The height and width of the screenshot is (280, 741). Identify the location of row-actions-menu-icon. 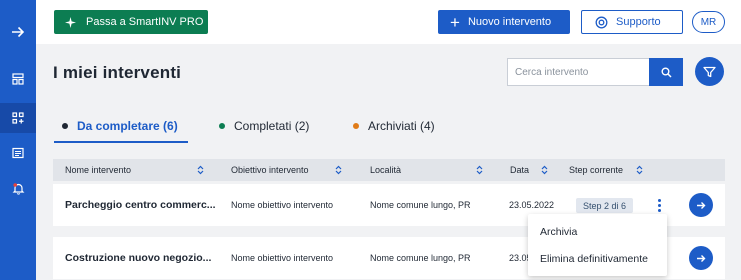
(659, 205).